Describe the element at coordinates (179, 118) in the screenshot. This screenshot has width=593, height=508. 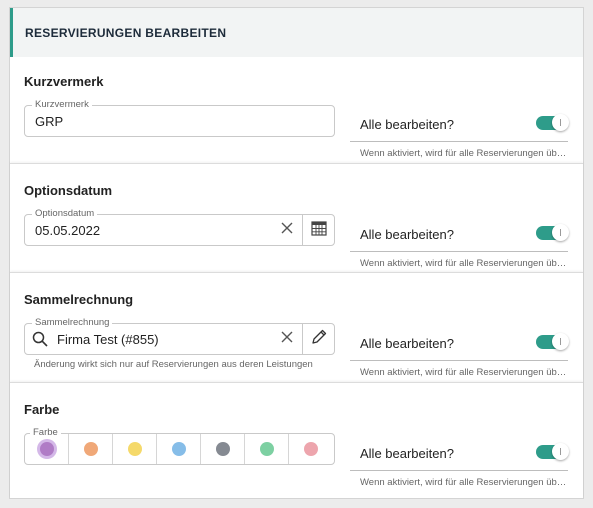
I see `kurzvermerk-field: Kurzvermerk GRP` at that location.